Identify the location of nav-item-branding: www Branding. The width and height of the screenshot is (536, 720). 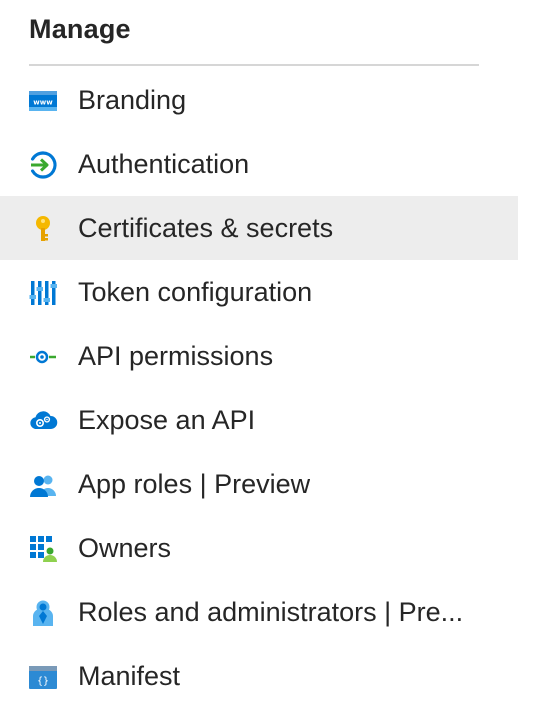
(259, 100).